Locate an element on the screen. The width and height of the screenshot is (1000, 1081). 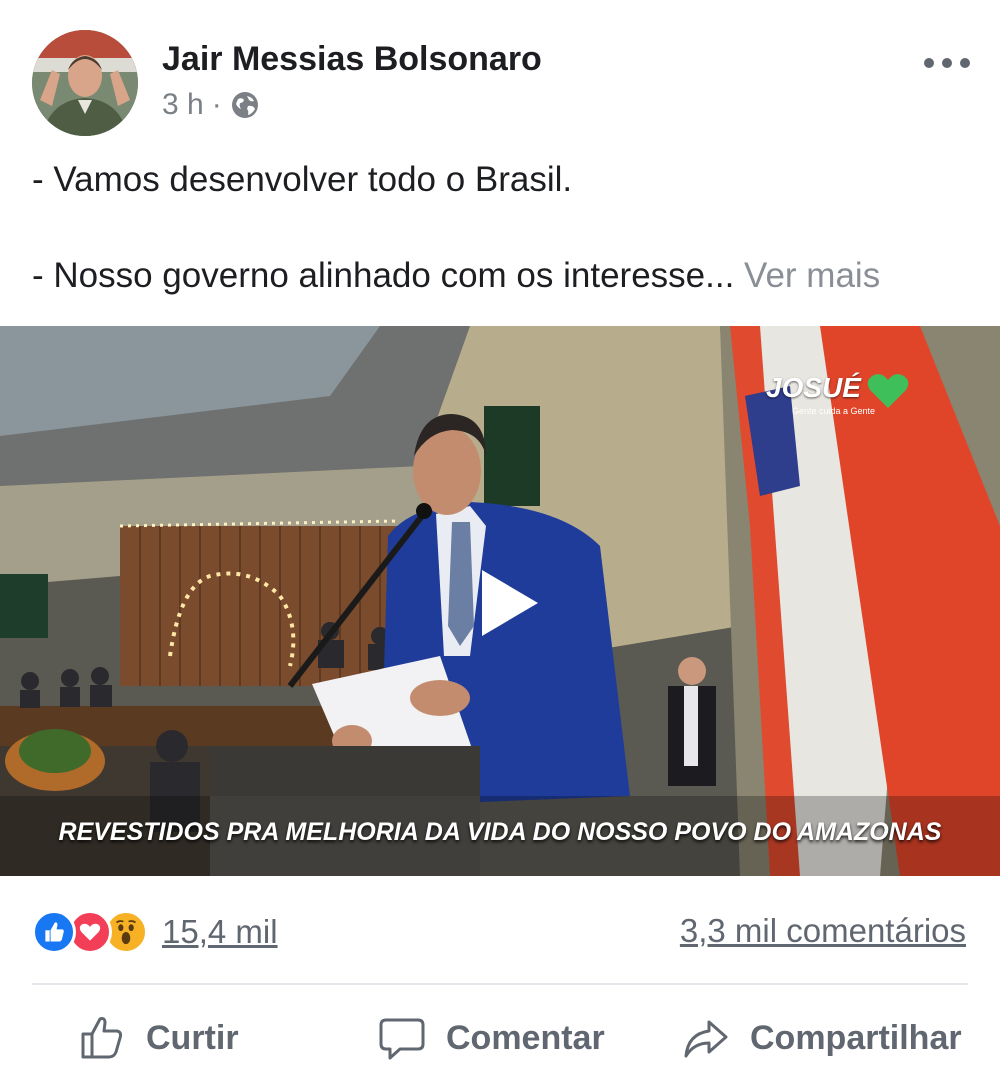
reactions-summary: 15,4 mil is located at coordinates (155, 932).